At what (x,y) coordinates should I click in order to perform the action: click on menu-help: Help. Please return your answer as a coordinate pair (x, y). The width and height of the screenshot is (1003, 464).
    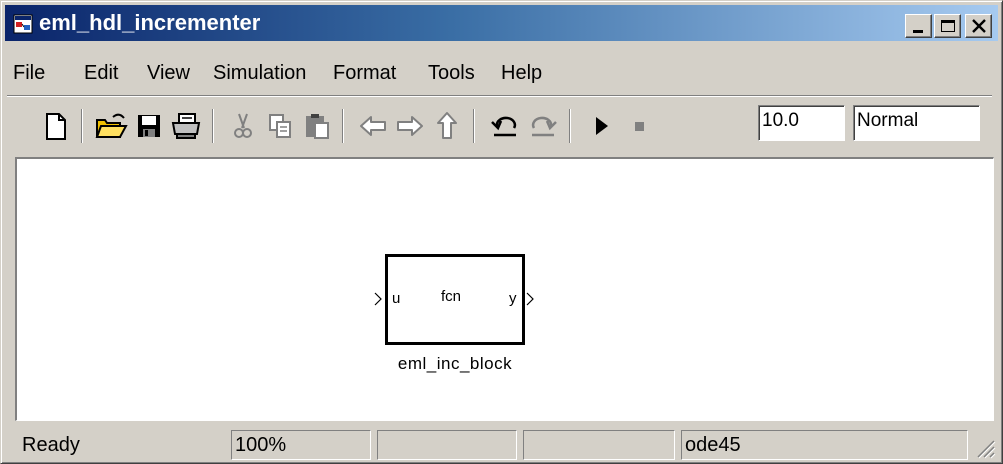
    Looking at the image, I should click on (521, 73).